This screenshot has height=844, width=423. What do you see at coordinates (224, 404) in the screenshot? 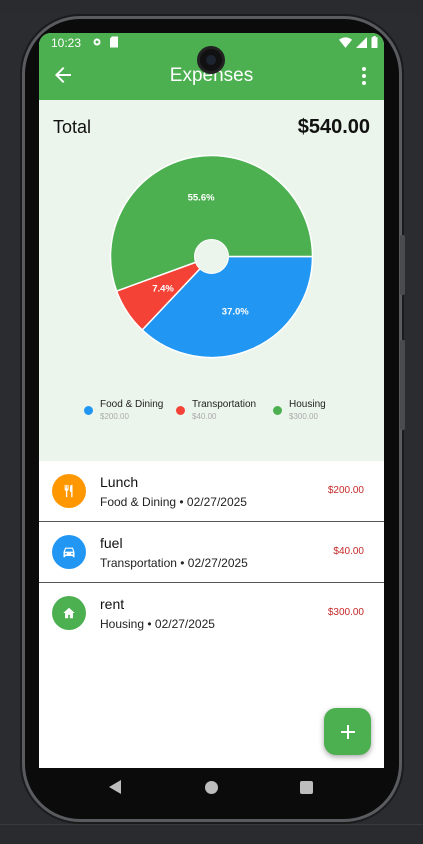
I see `legend-label: Transportation` at bounding box center [224, 404].